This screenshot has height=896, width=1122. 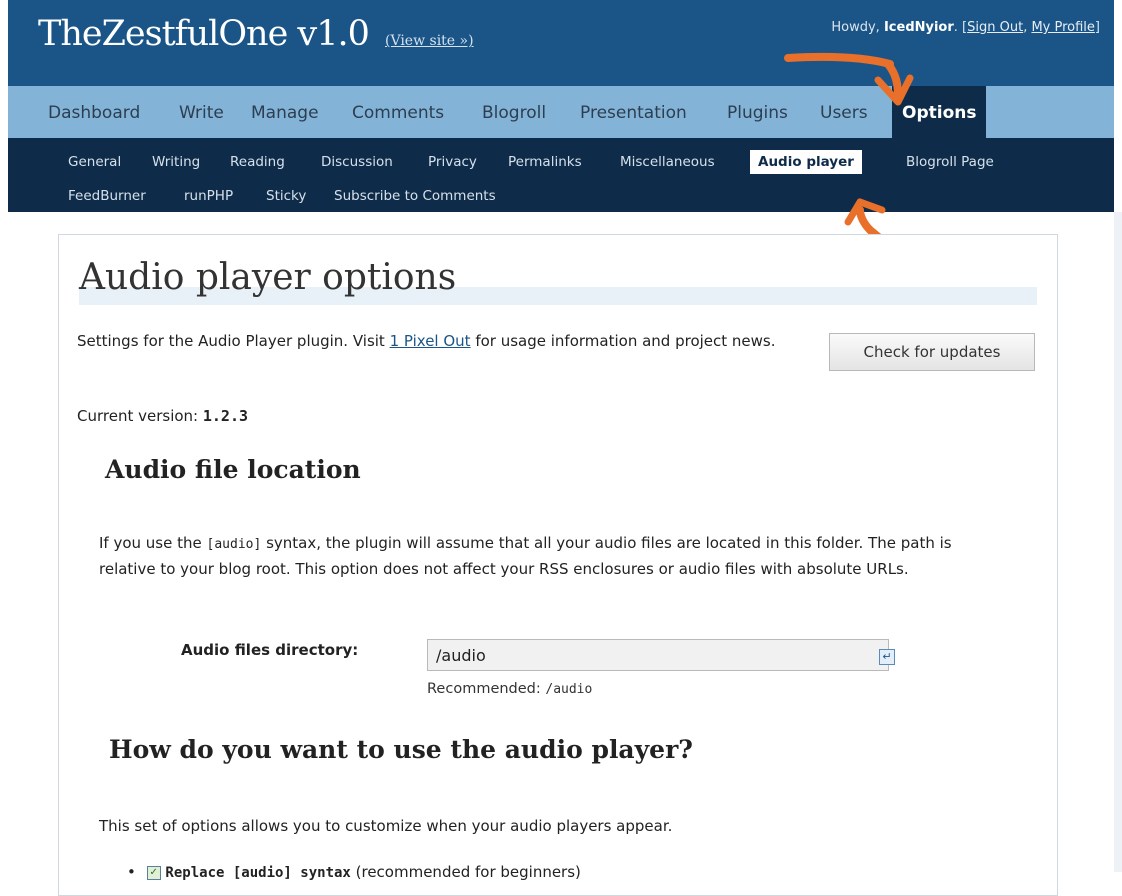 I want to click on subnav-item-writing: Writing, so click(x=176, y=162).